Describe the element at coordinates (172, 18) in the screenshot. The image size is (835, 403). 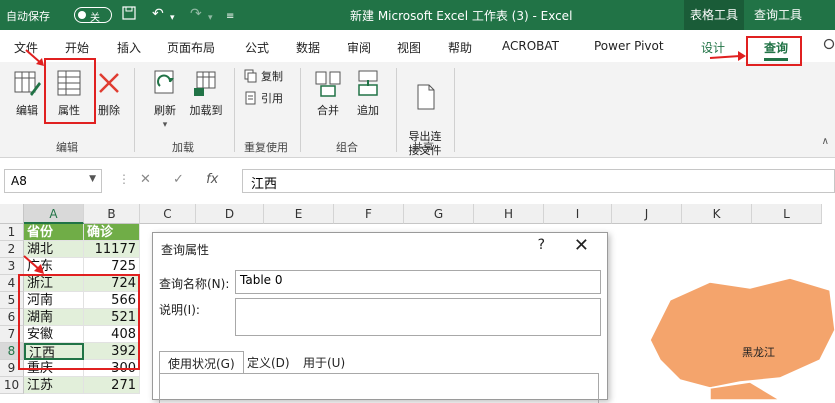
I see `undo-dropdown-icon: ▾` at that location.